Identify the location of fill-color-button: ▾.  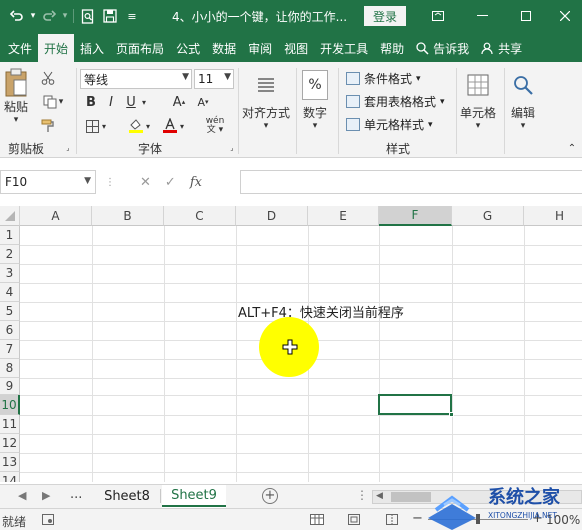
(139, 126).